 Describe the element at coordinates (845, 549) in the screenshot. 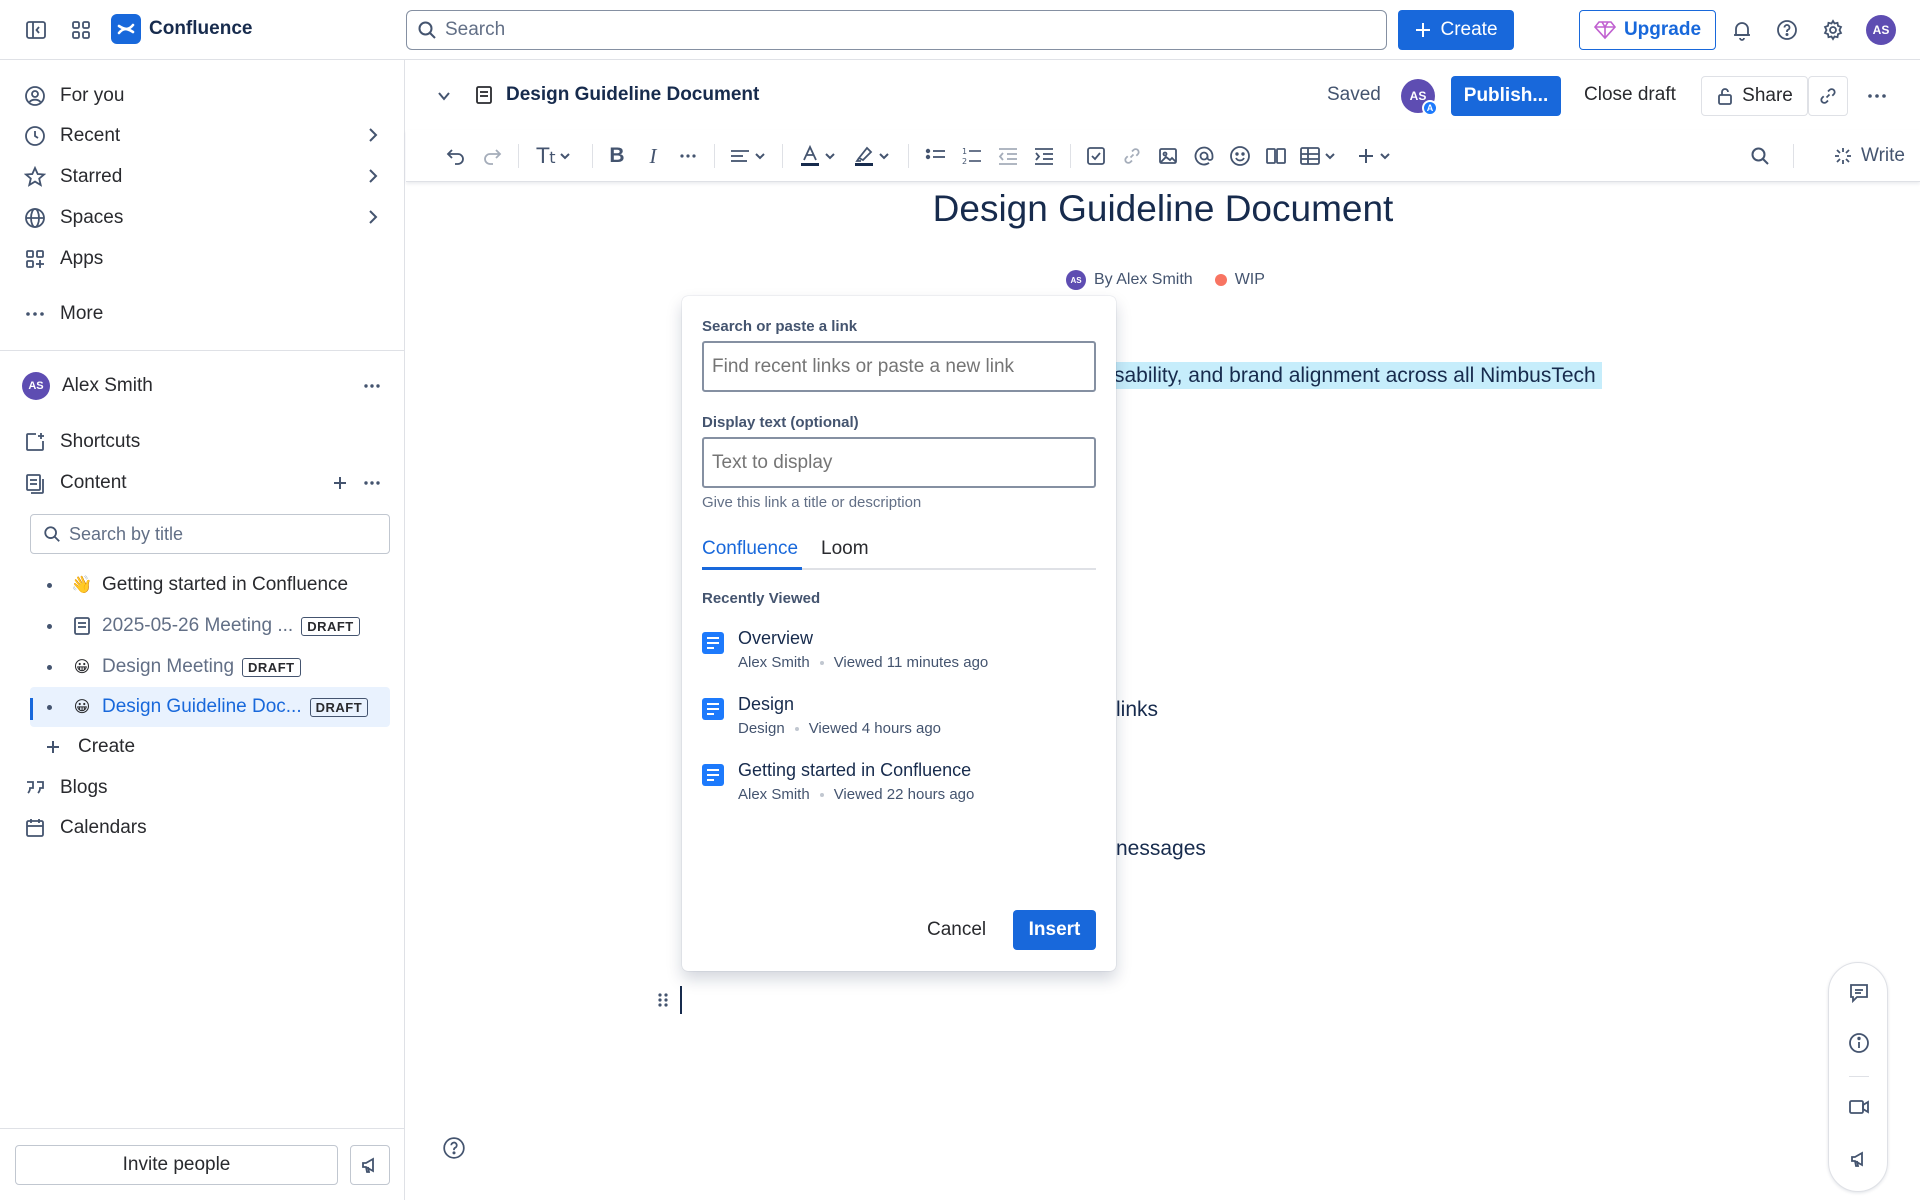

I see `tab-loom: Loom` at that location.